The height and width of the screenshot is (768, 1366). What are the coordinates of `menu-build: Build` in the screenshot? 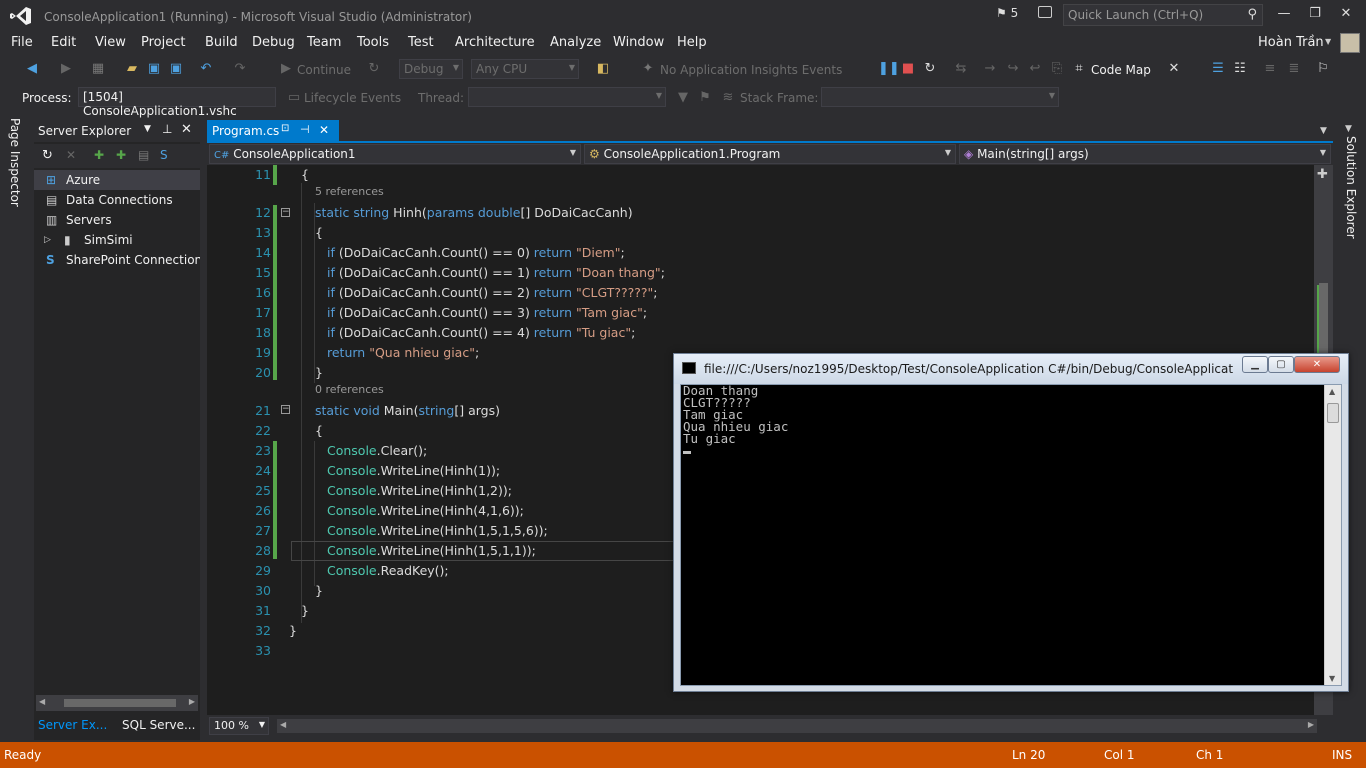 It's located at (221, 42).